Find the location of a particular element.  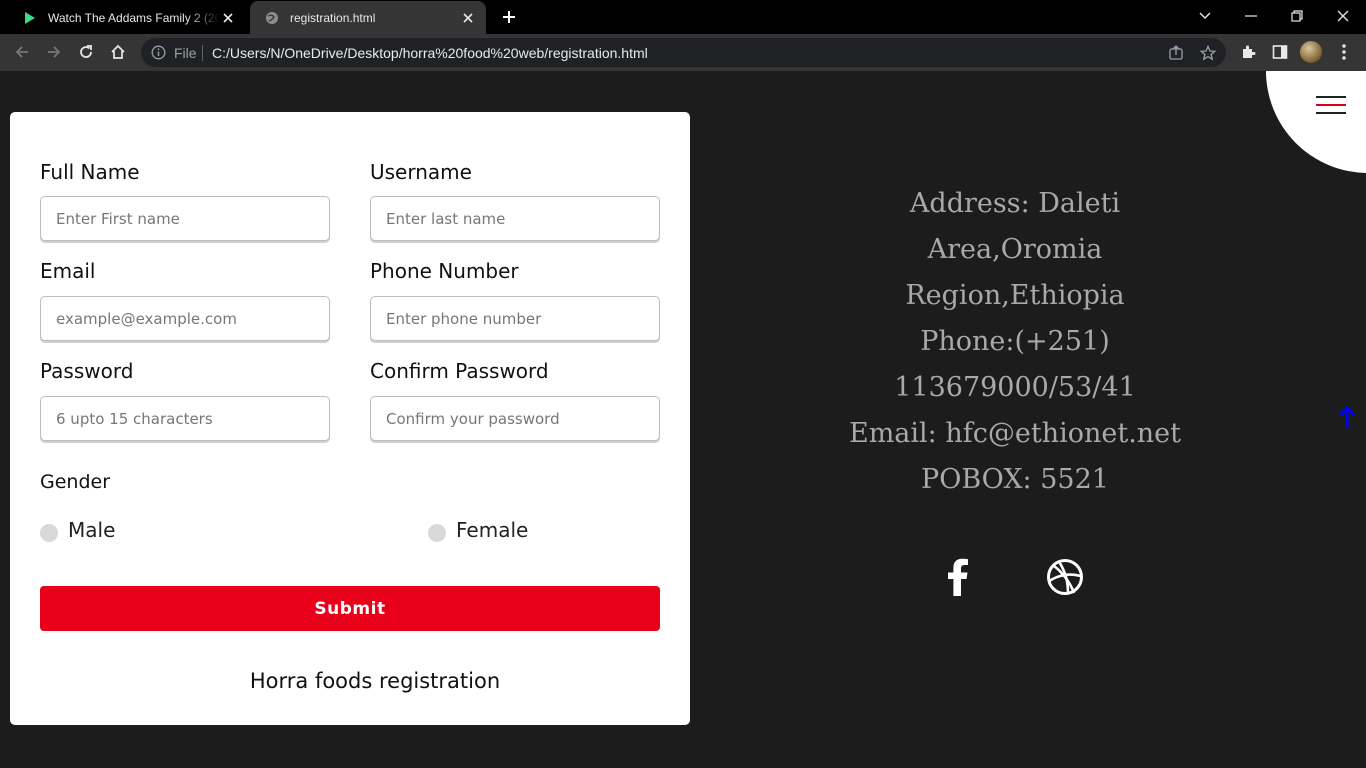

hamburger-menu-icon is located at coordinates (1331, 107).